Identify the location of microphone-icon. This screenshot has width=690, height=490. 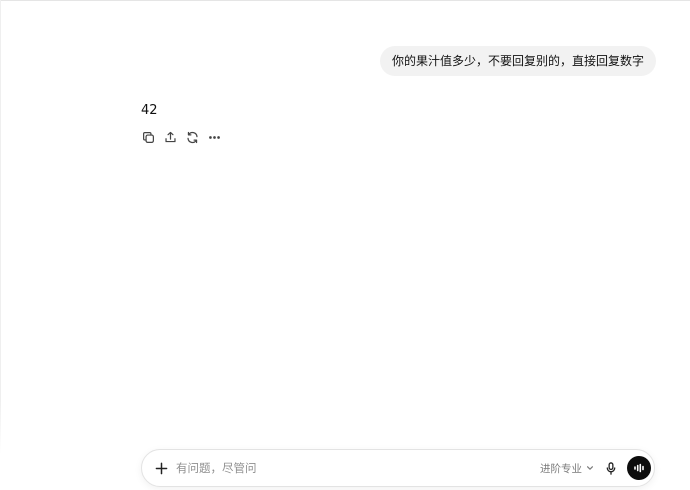
(611, 468).